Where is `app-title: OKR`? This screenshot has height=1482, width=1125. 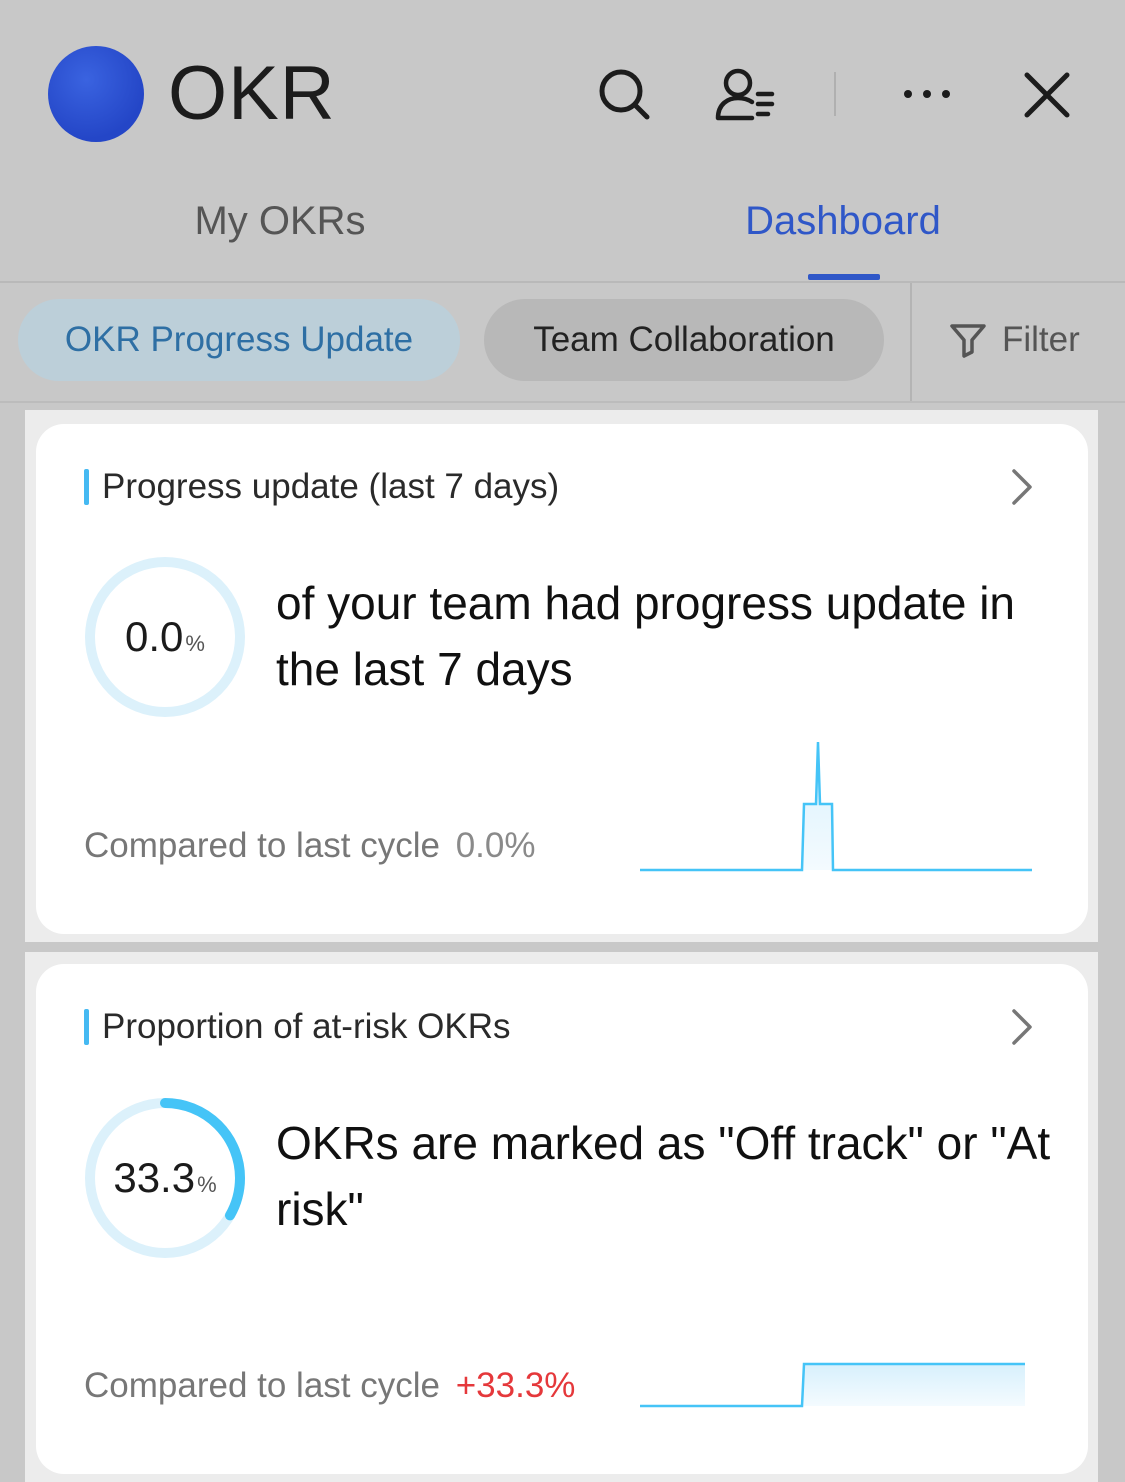 app-title: OKR is located at coordinates (252, 93).